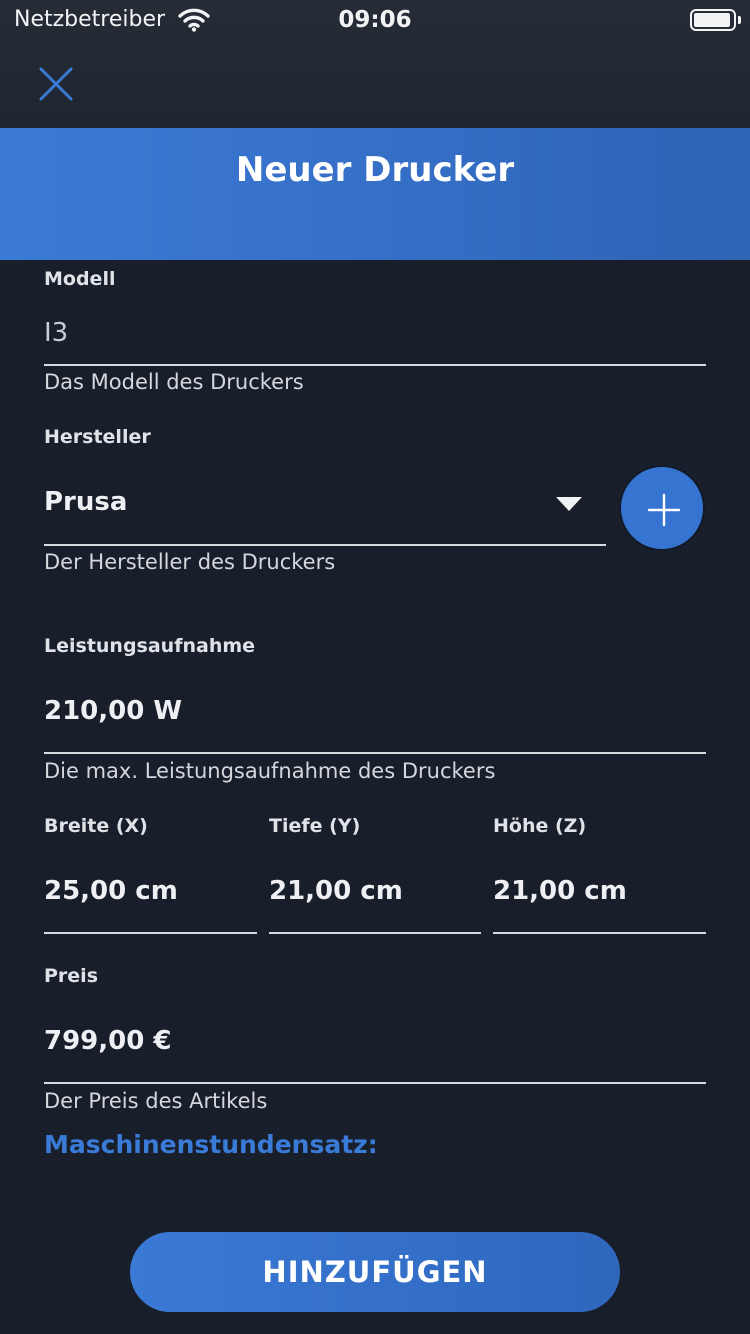  What do you see at coordinates (71, 976) in the screenshot?
I see `price-label: Preis` at bounding box center [71, 976].